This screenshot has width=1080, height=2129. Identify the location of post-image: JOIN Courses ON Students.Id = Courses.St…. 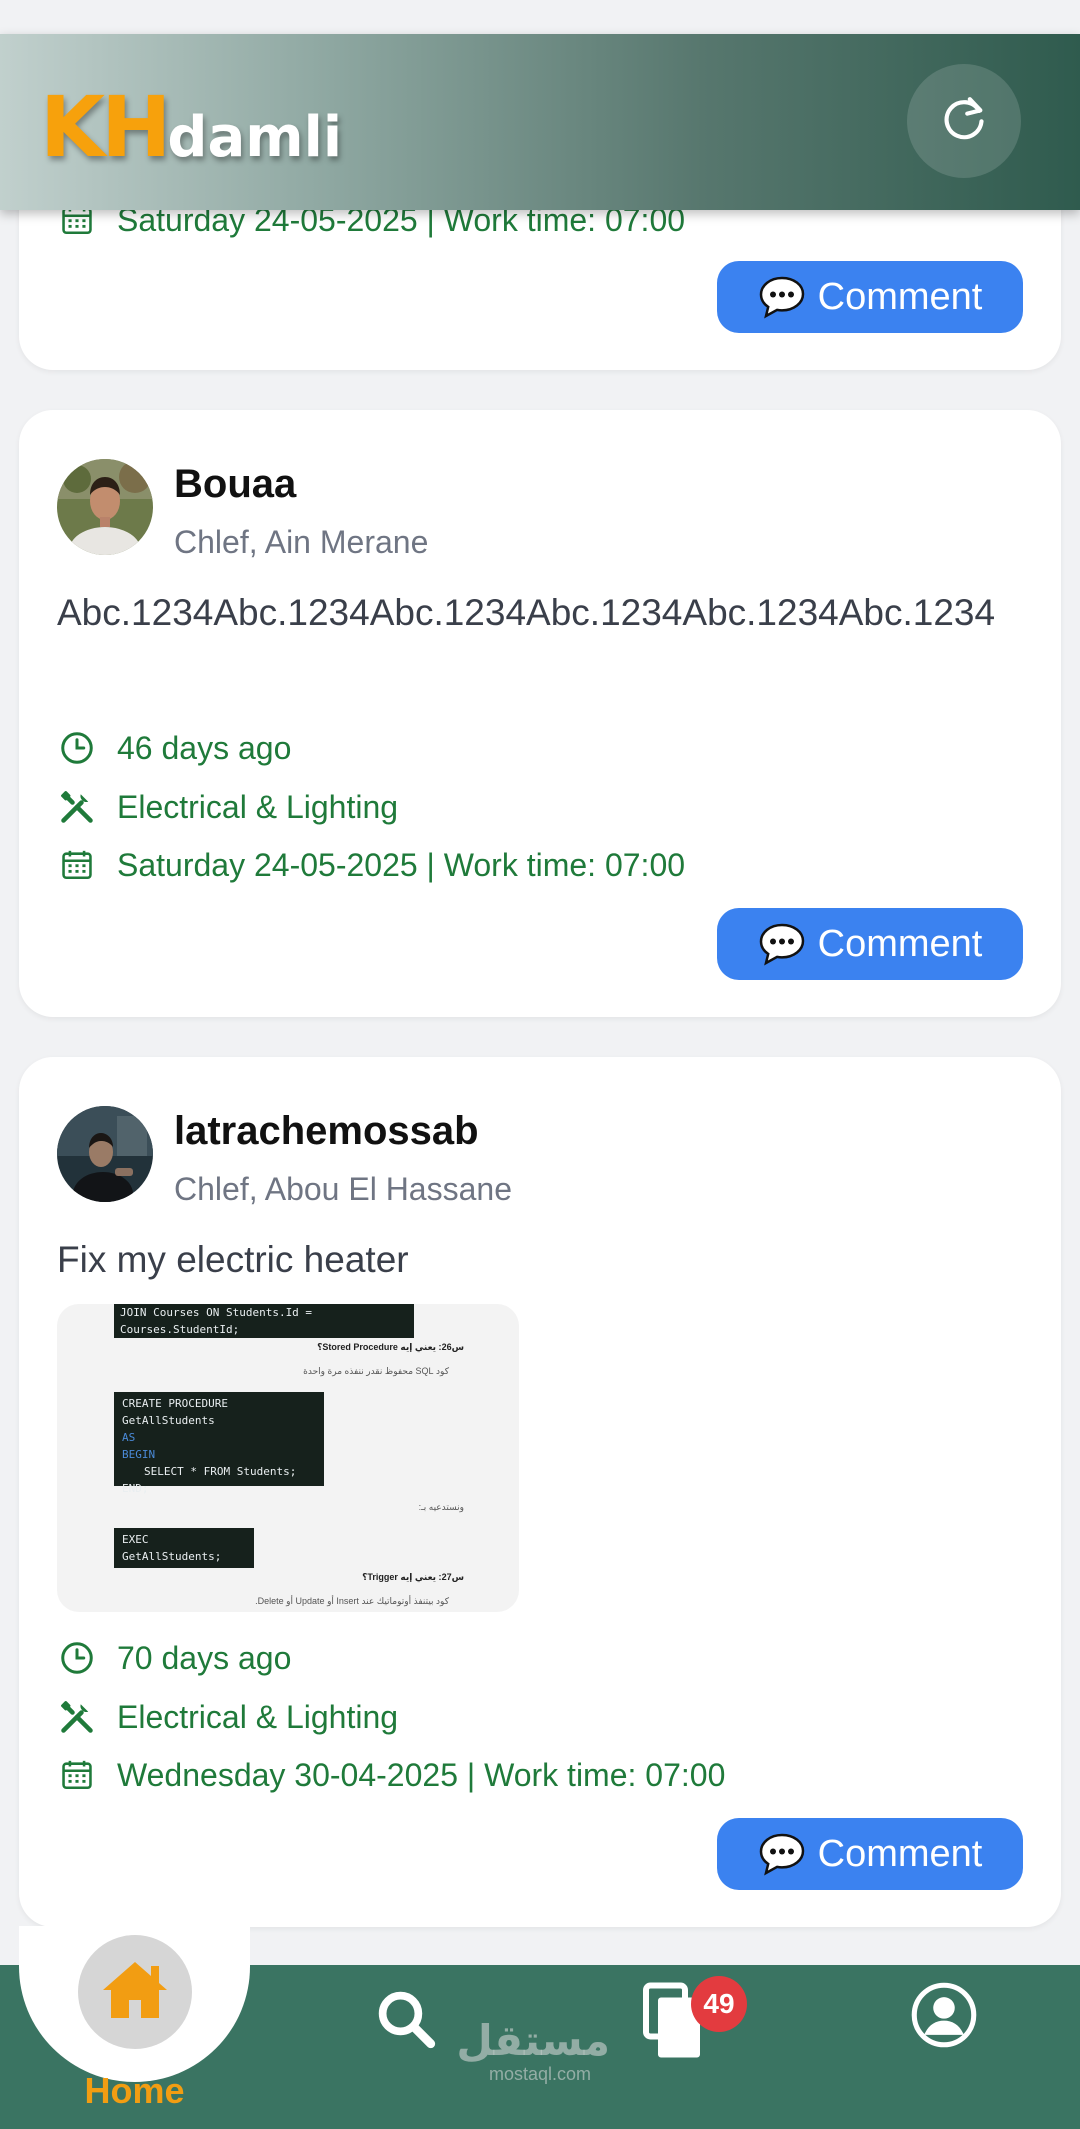
(288, 1458).